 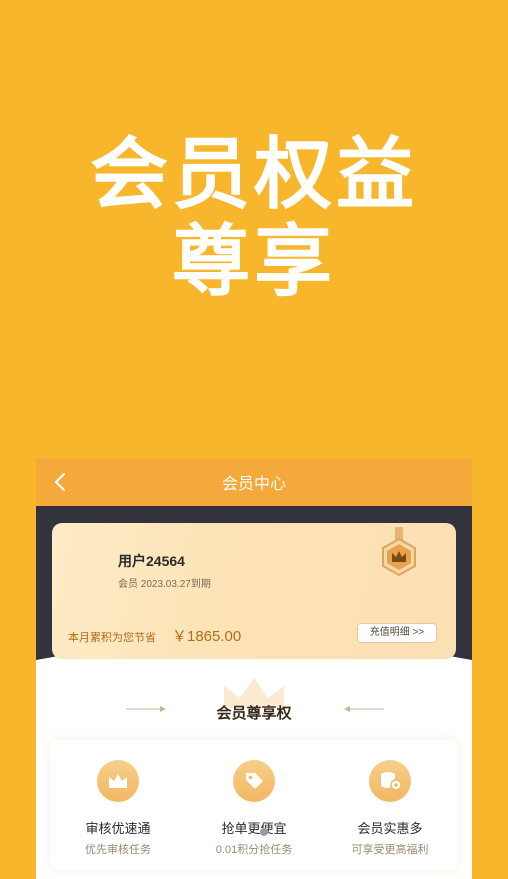 What do you see at coordinates (207, 636) in the screenshot?
I see `savings-value: ￥1865.00` at bounding box center [207, 636].